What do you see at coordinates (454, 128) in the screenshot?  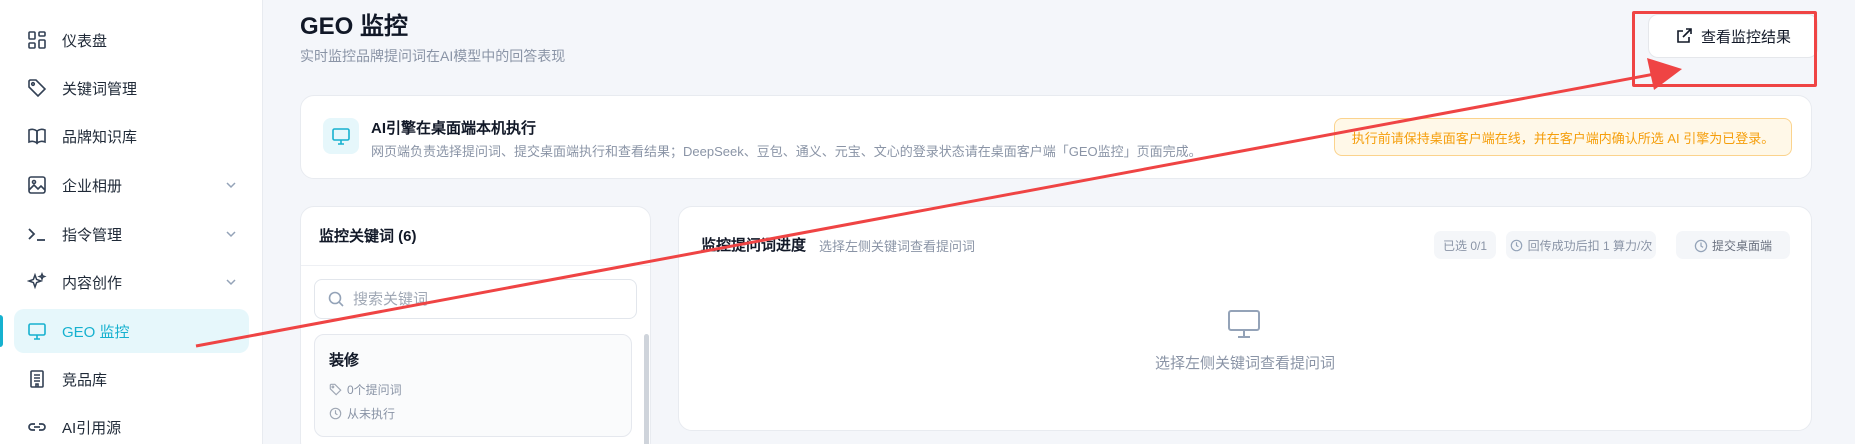 I see `info-title: AI引擎在桌面端本机执行` at bounding box center [454, 128].